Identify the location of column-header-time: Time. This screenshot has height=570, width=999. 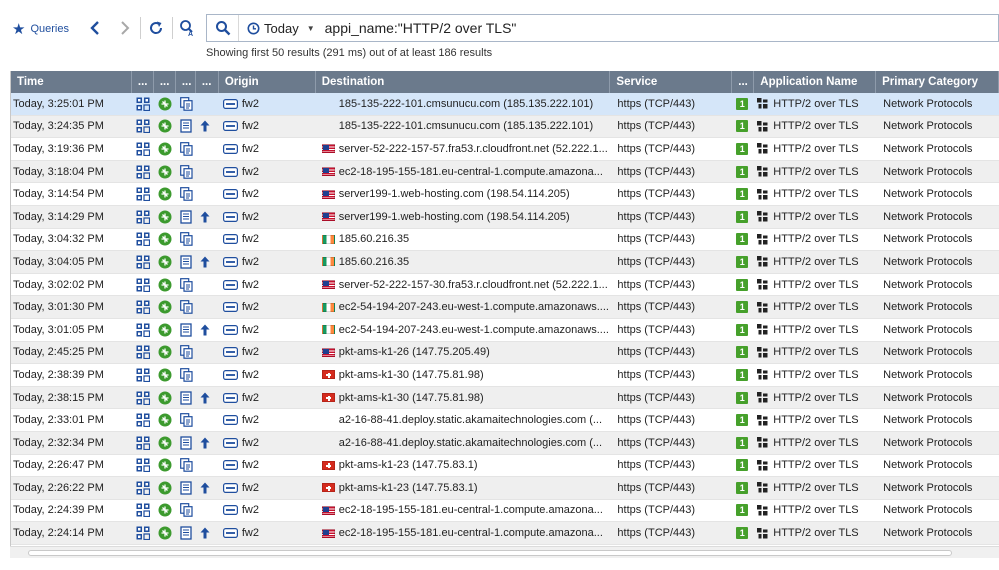
(71, 82).